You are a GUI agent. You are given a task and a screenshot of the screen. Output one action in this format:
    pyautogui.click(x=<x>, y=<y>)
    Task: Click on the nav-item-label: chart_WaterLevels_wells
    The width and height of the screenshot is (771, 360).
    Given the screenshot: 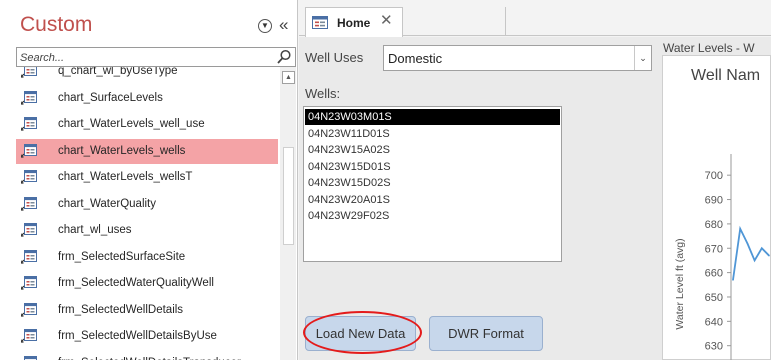 What is the action you would take?
    pyautogui.click(x=122, y=150)
    